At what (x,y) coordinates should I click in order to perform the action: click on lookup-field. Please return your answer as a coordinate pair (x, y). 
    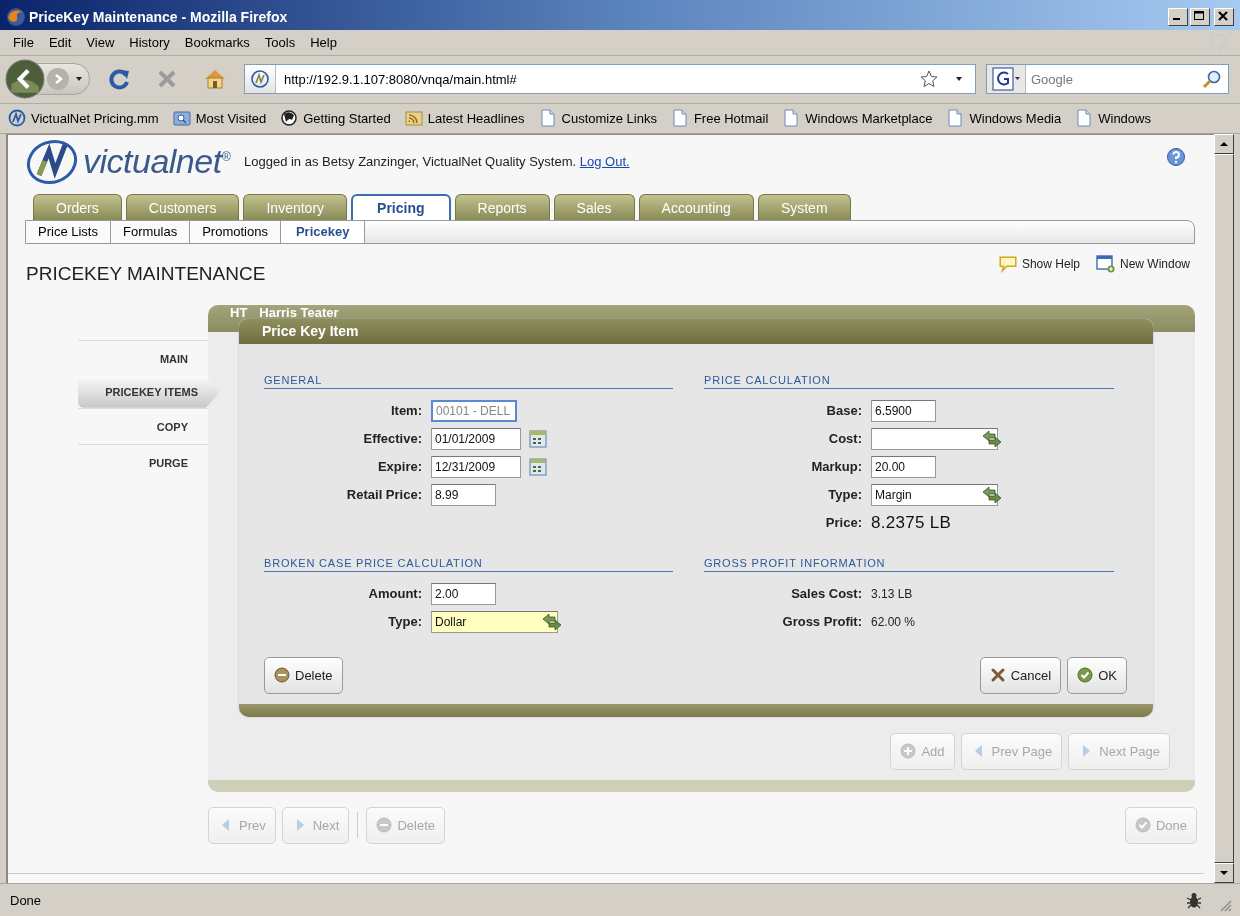
    Looking at the image, I should click on (934, 438).